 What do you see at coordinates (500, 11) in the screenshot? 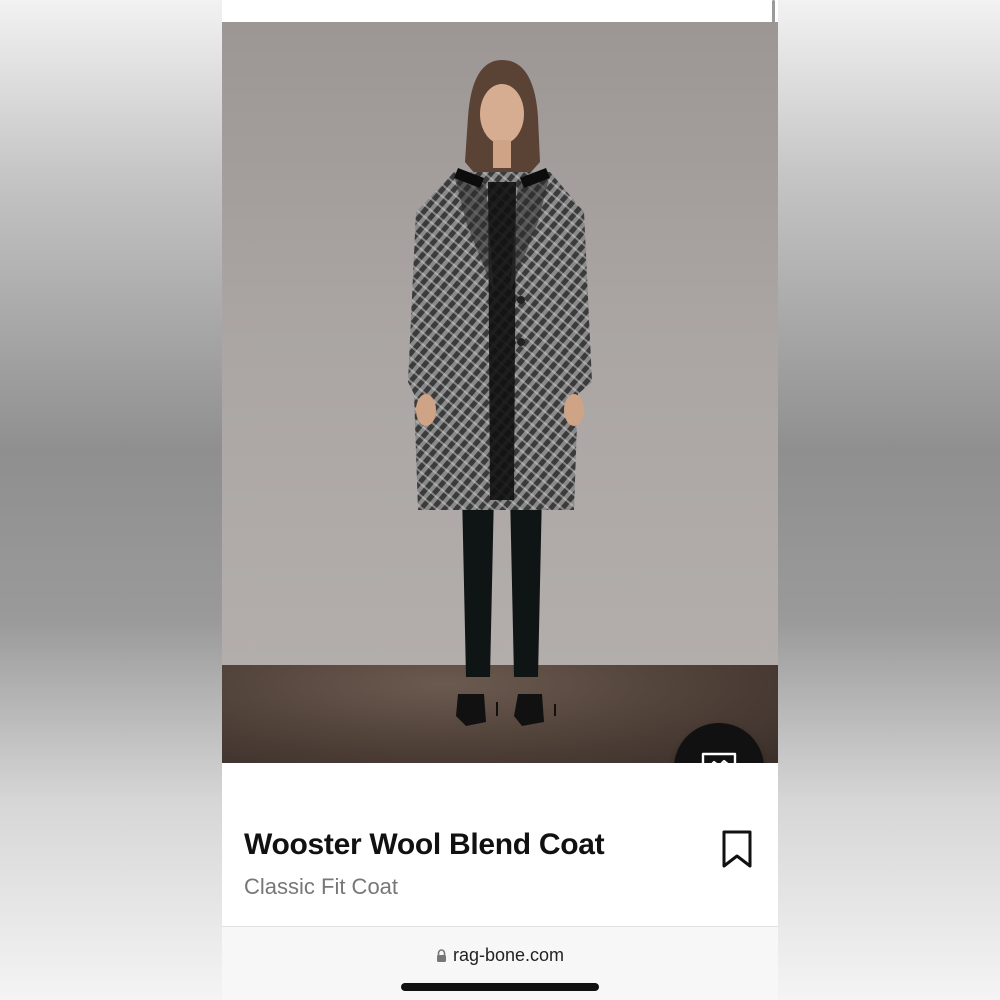
I see `top-bar` at bounding box center [500, 11].